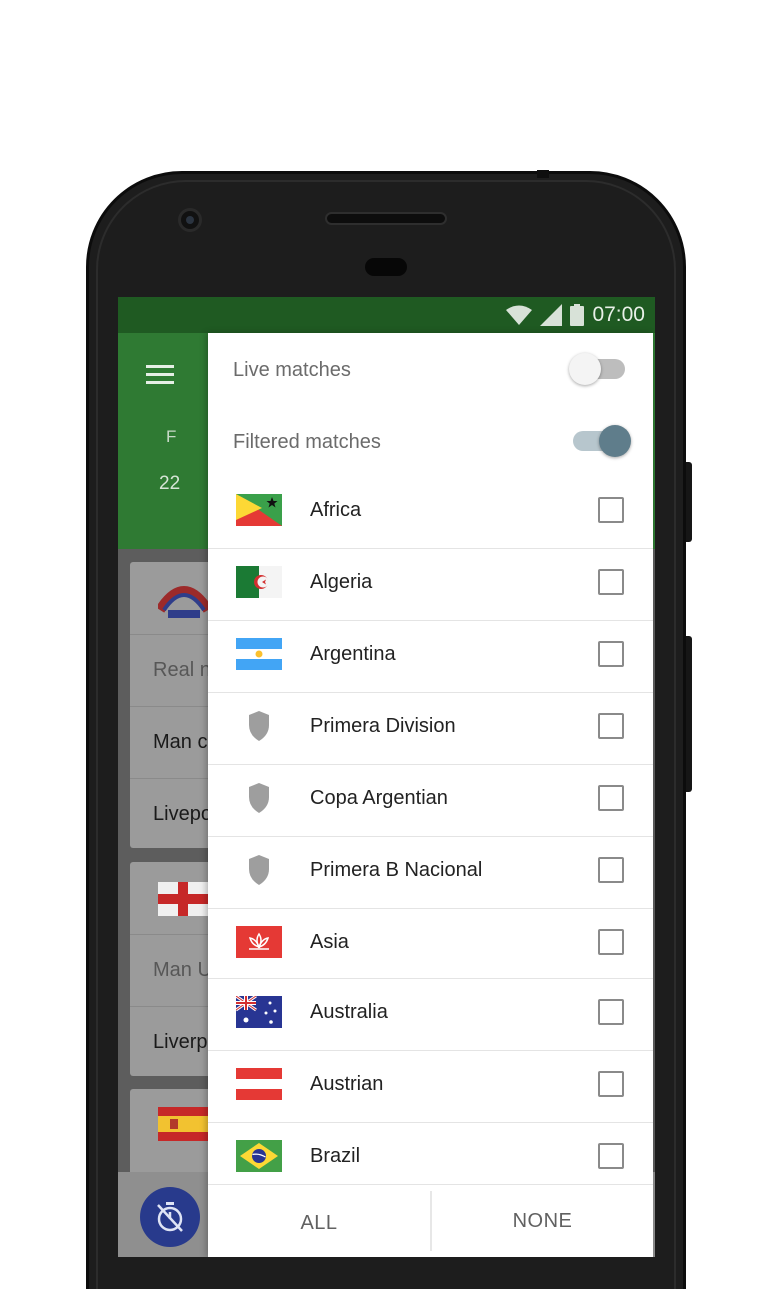 This screenshot has width=773, height=1289. Describe the element at coordinates (171, 437) in the screenshot. I see `day-letter: F` at that location.